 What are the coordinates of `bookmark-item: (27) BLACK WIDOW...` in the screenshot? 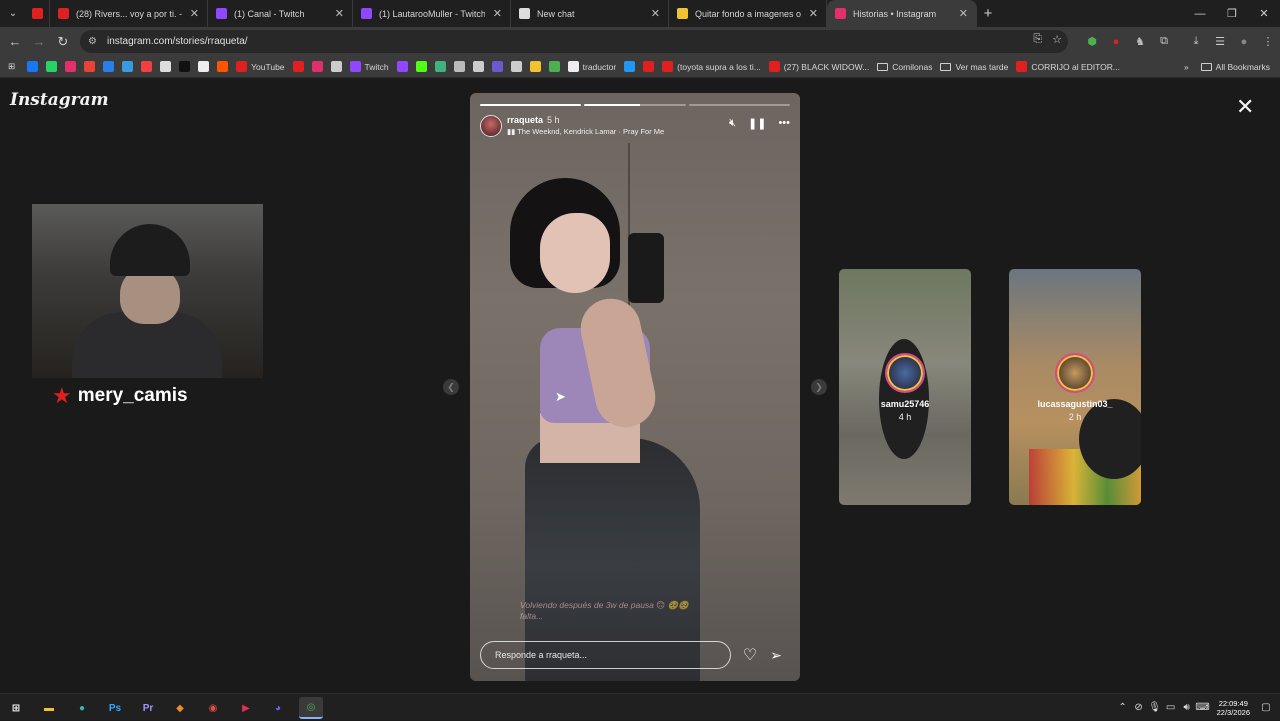 It's located at (819, 67).